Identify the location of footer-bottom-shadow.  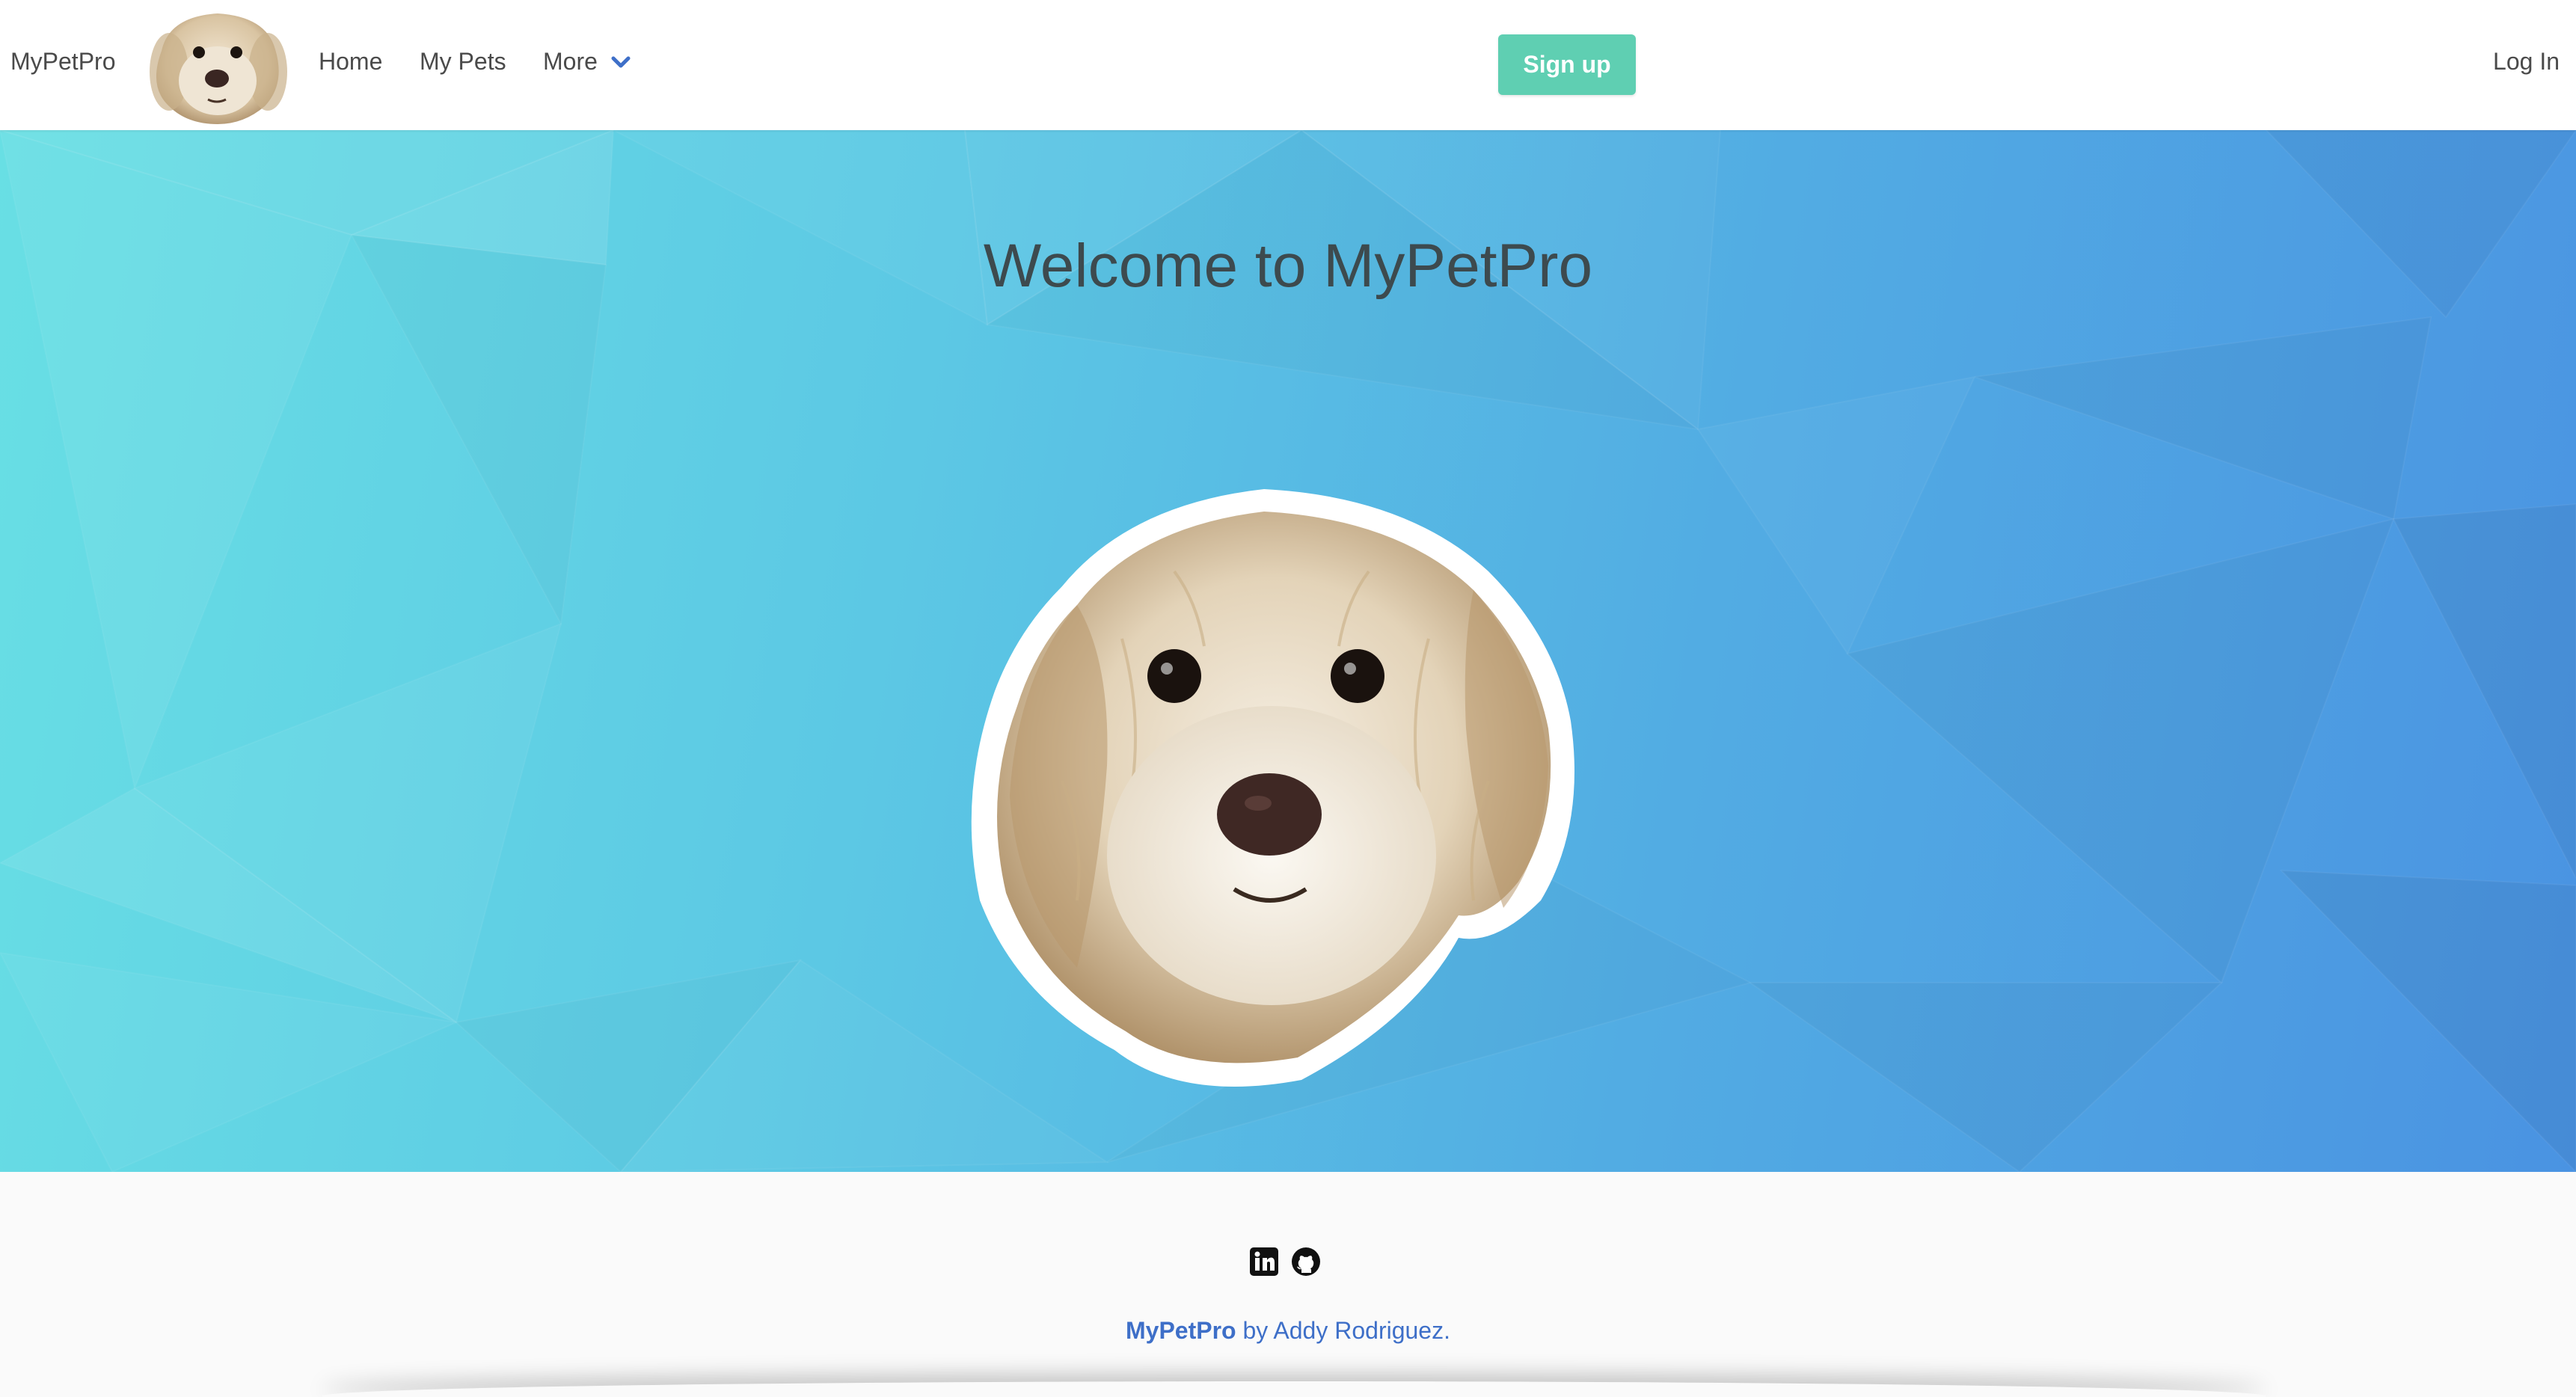
(1294, 1389).